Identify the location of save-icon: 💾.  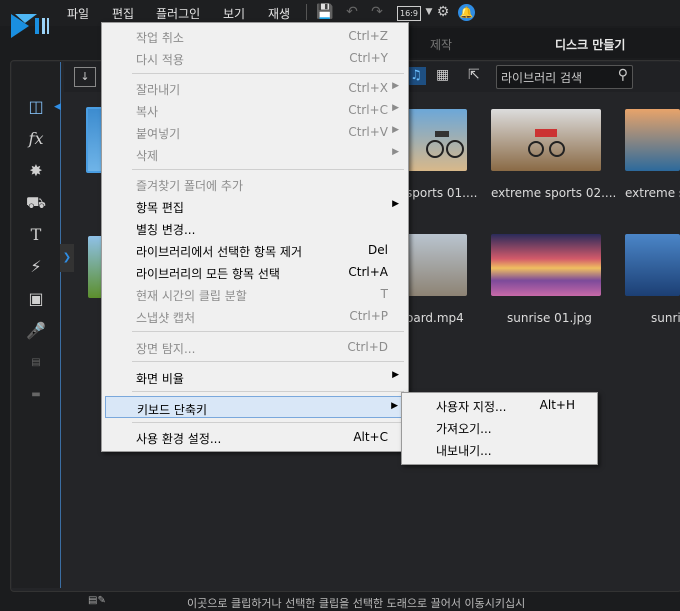
(325, 12).